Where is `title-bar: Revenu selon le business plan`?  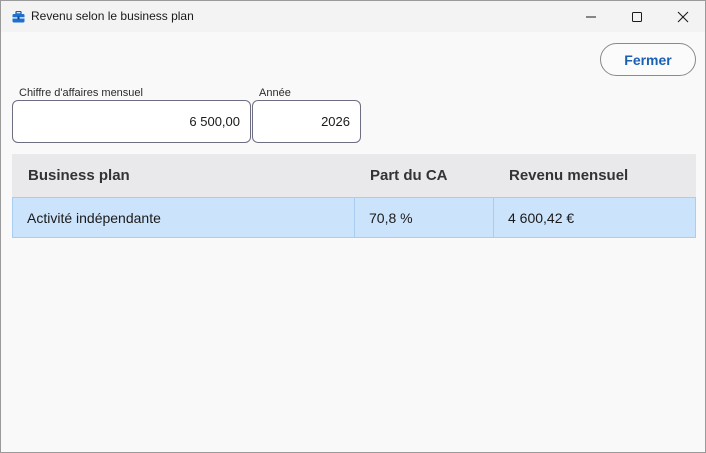 title-bar: Revenu selon le business plan is located at coordinates (353, 16).